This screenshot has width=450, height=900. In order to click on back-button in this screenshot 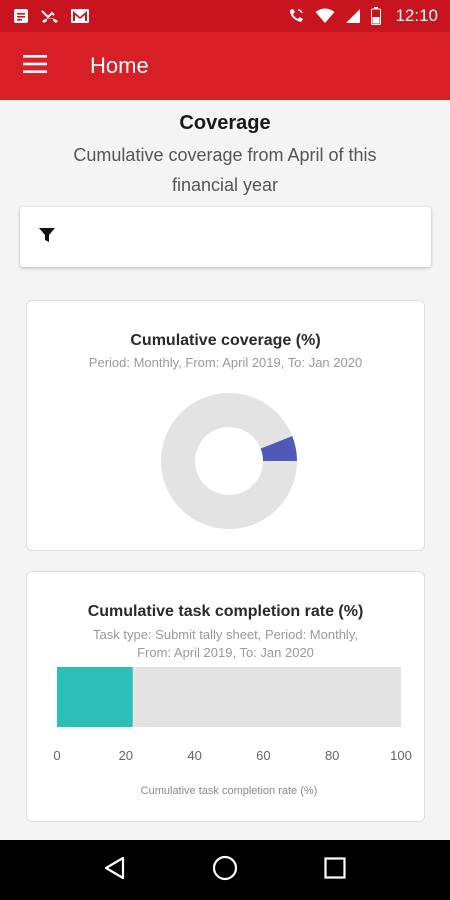, I will do `click(115, 870)`.